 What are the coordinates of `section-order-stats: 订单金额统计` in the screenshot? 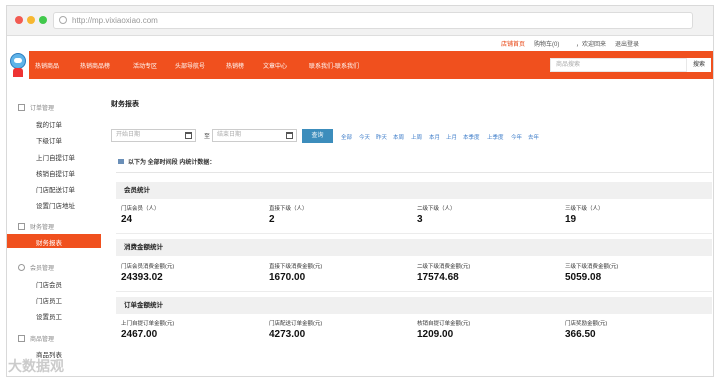 It's located at (414, 305).